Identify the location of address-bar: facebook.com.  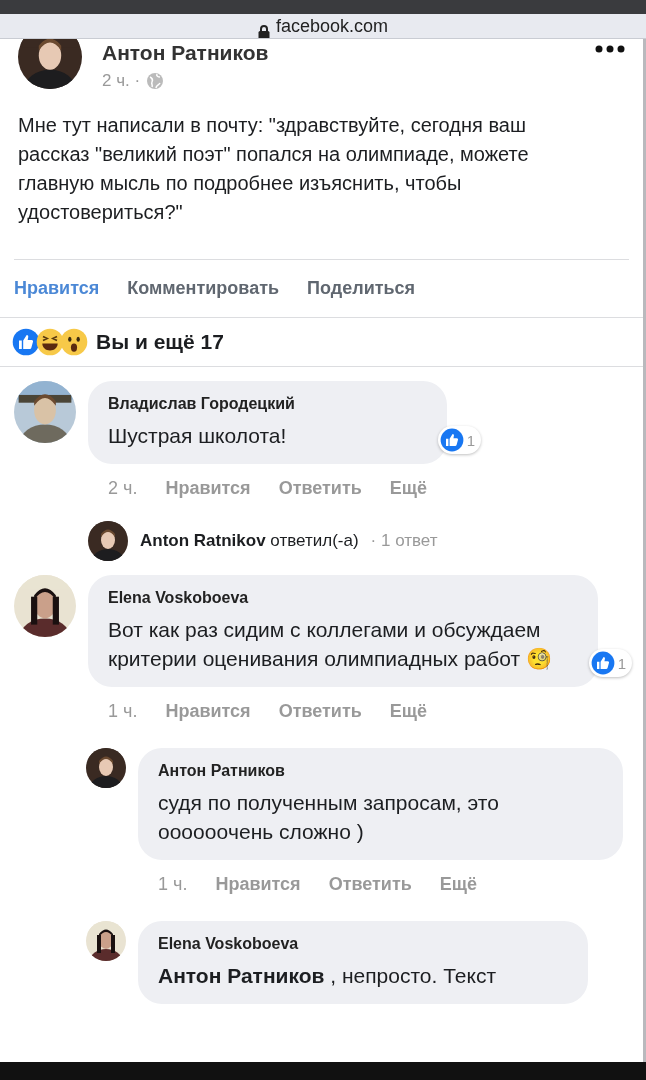
(323, 26).